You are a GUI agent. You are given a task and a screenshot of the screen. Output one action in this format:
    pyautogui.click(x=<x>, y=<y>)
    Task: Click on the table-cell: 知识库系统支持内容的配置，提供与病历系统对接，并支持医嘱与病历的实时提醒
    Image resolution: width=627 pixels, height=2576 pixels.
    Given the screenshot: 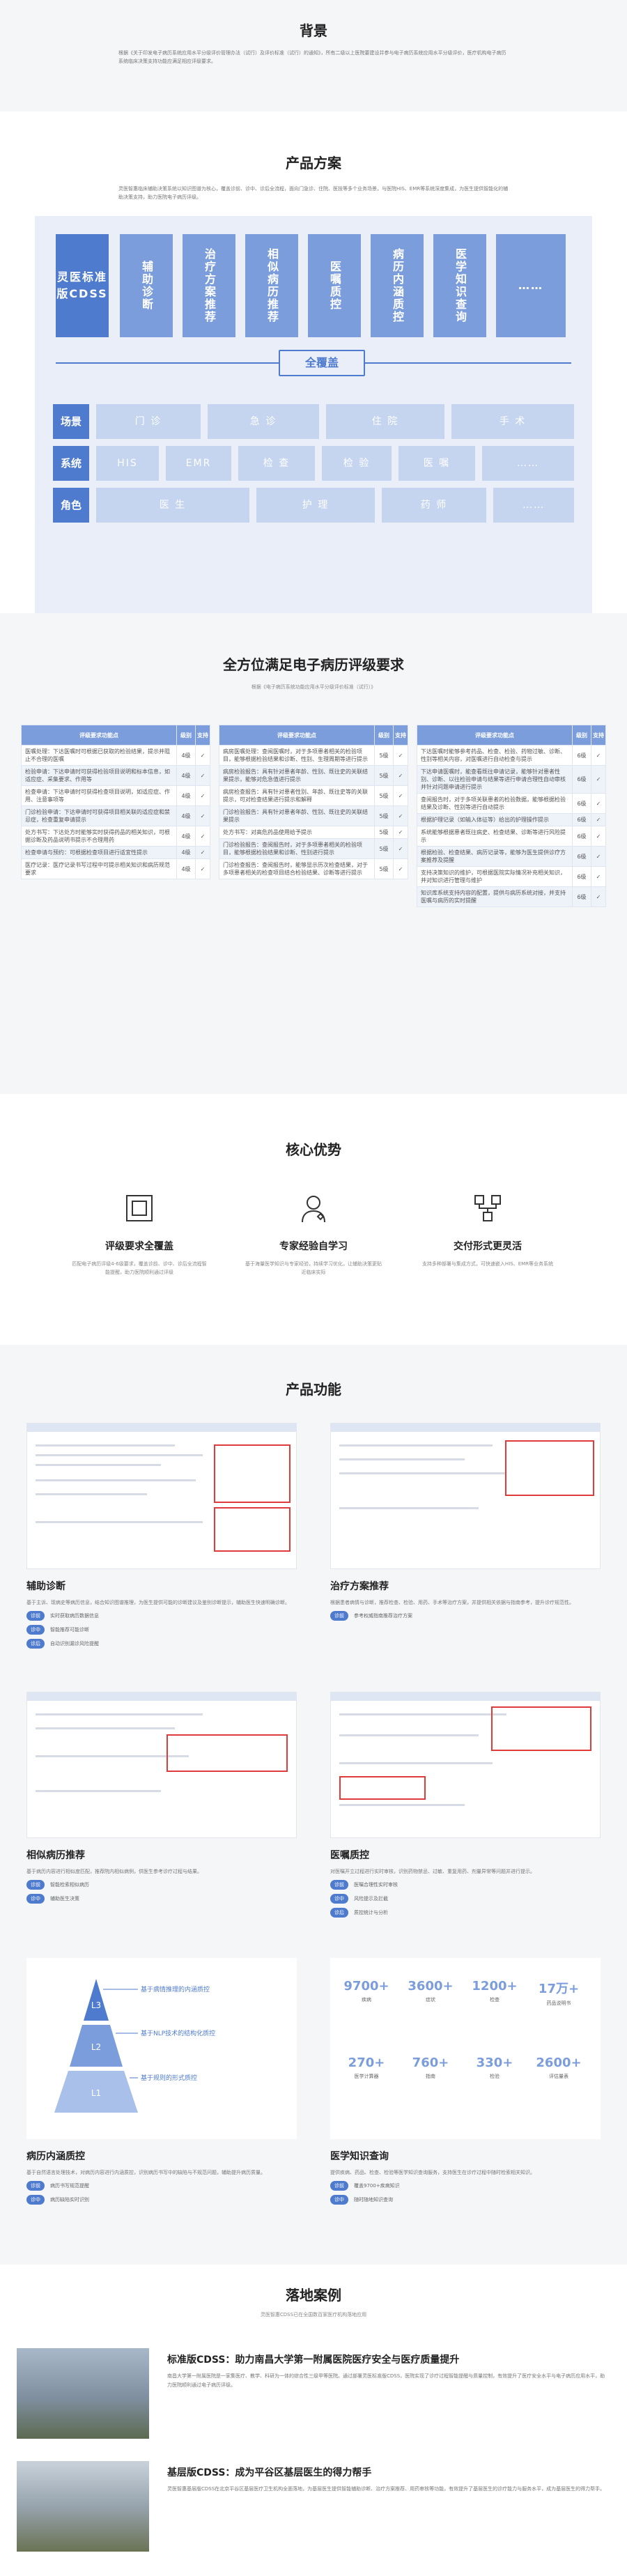 What is the action you would take?
    pyautogui.click(x=495, y=896)
    